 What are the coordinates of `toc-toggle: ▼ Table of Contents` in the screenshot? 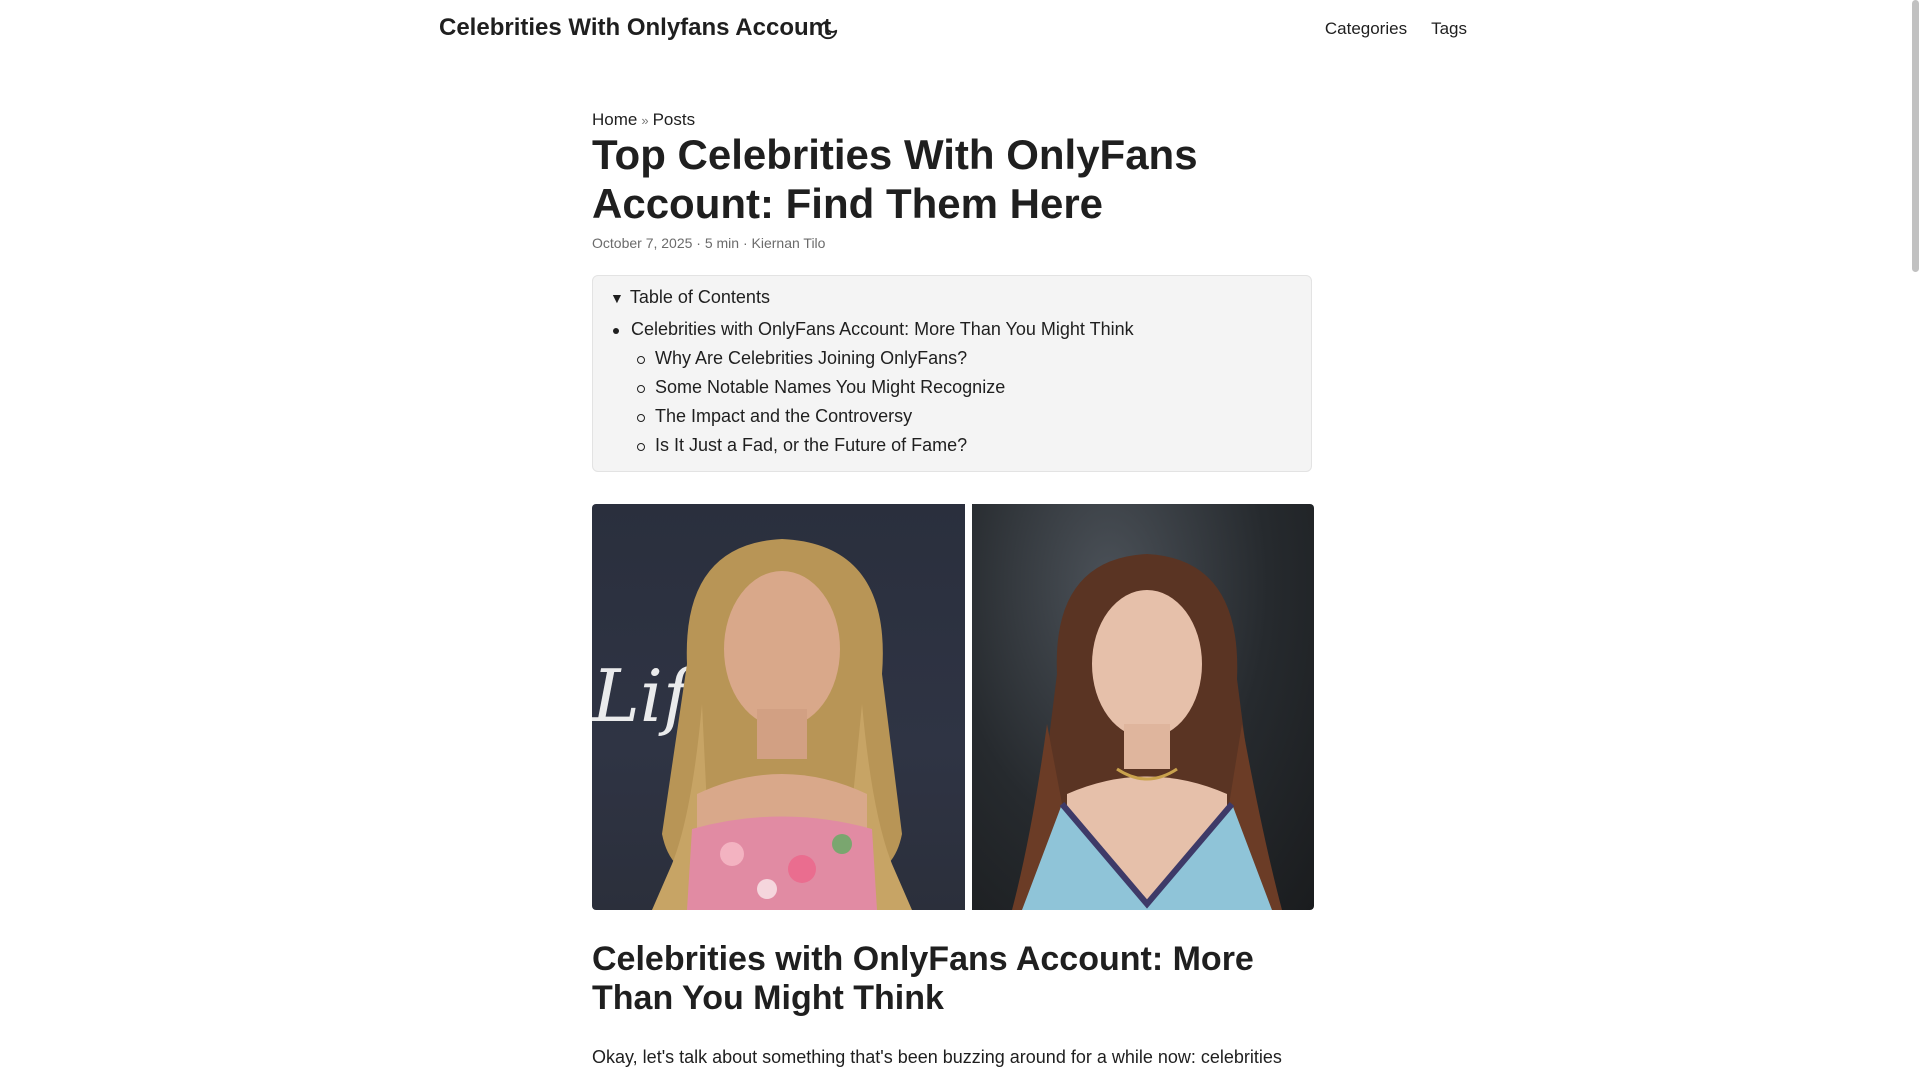 It's located at (690, 297).